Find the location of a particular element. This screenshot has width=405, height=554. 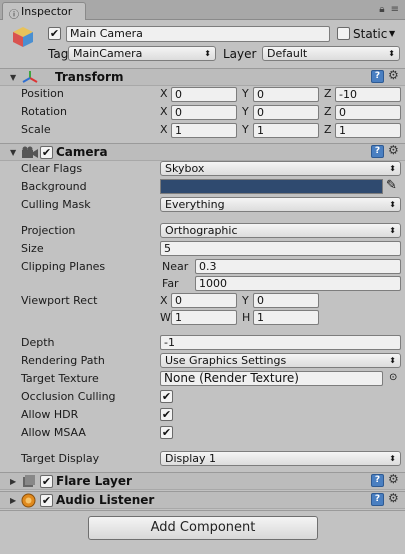

target-display-value: Display 1 is located at coordinates (191, 458).